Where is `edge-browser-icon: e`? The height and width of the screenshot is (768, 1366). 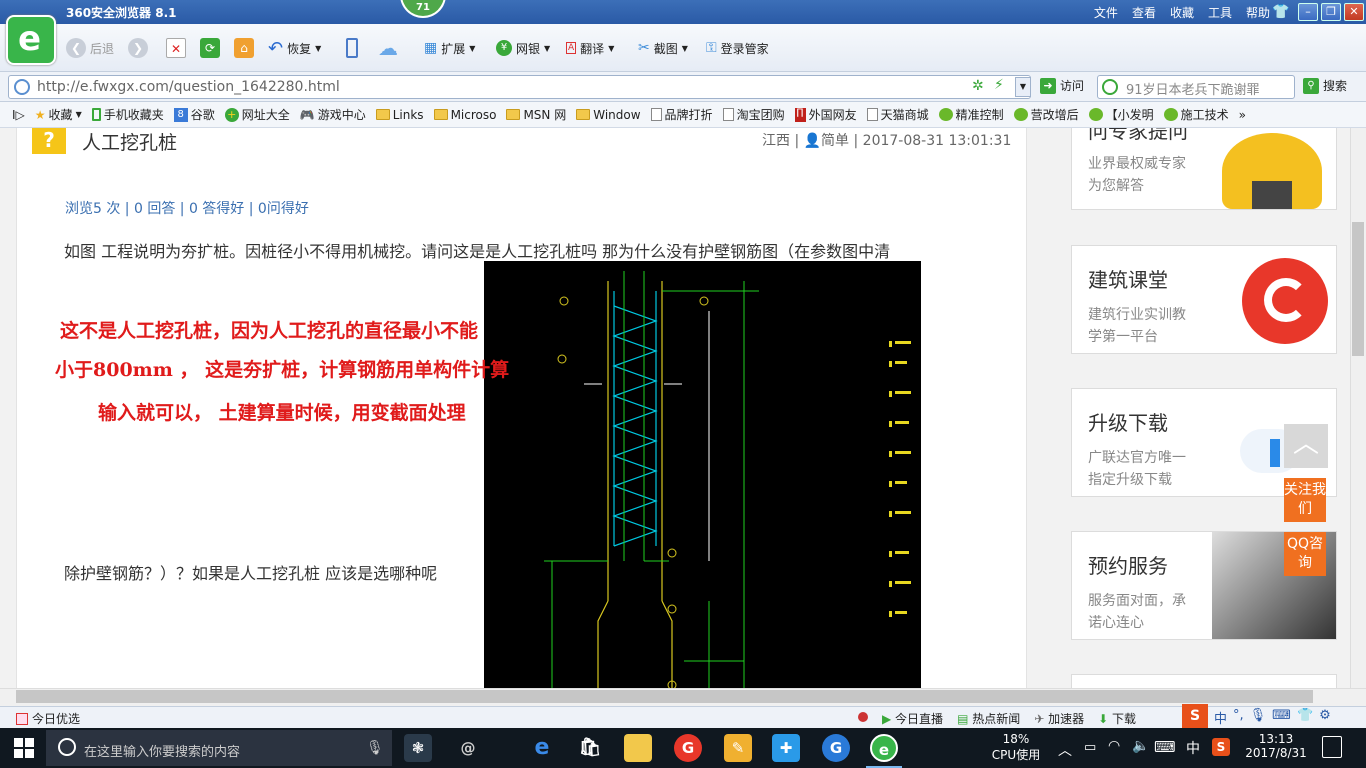
edge-browser-icon: e is located at coordinates (542, 748).